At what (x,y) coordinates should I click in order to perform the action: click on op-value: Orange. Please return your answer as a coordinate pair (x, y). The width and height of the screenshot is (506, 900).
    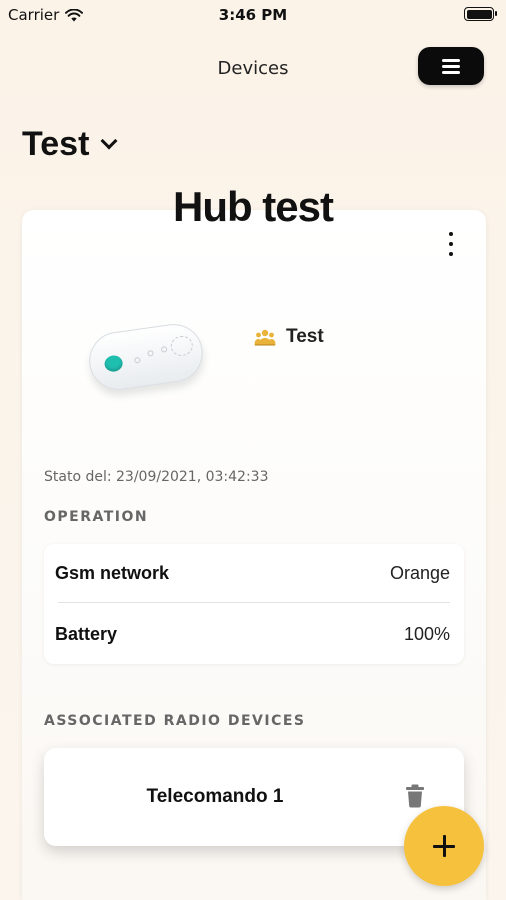
    Looking at the image, I should click on (419, 572).